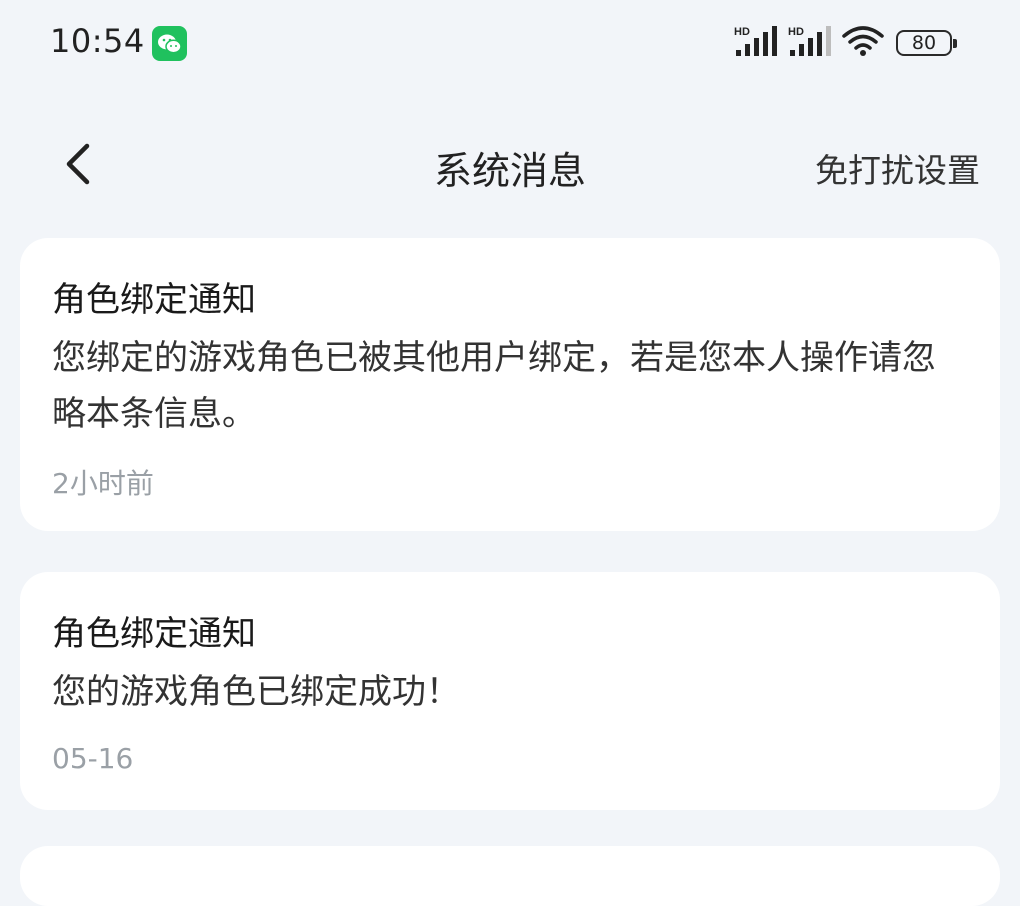 The image size is (1020, 906). Describe the element at coordinates (510, 44) in the screenshot. I see `status-bar: 10:54 HD HD 80` at that location.